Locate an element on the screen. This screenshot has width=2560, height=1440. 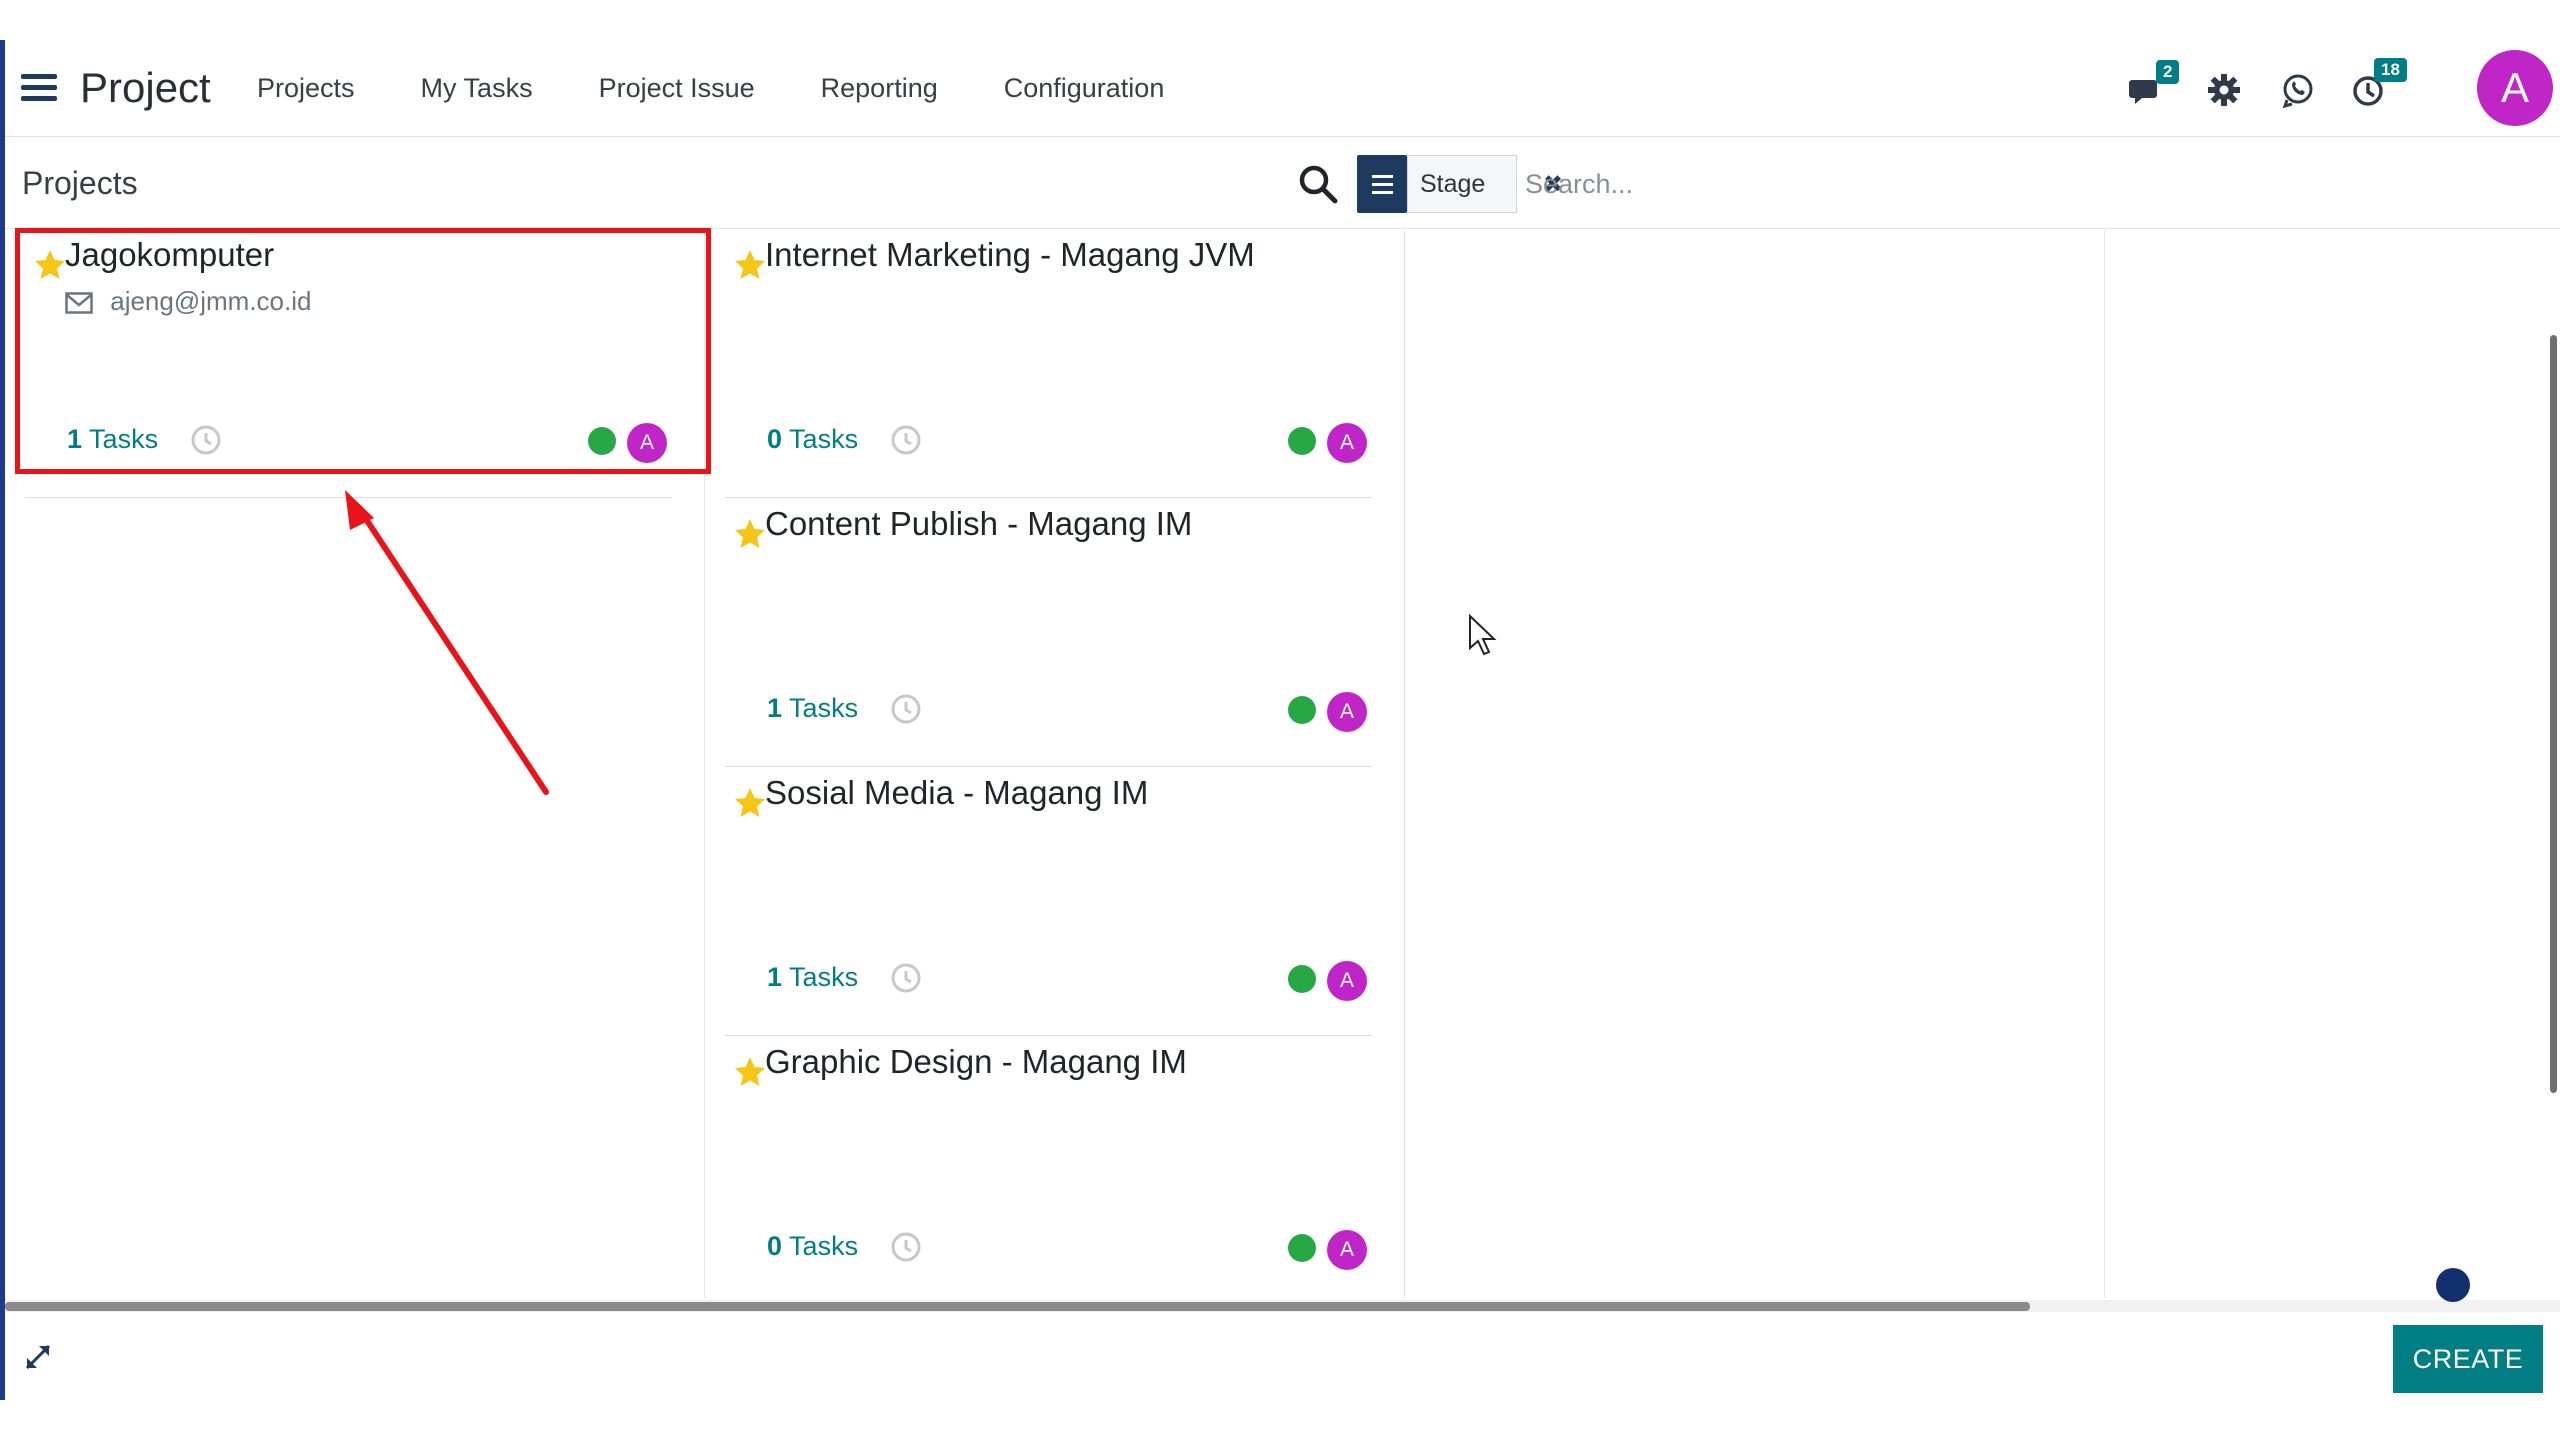
mouse-cursor-icon is located at coordinates (1483, 635).